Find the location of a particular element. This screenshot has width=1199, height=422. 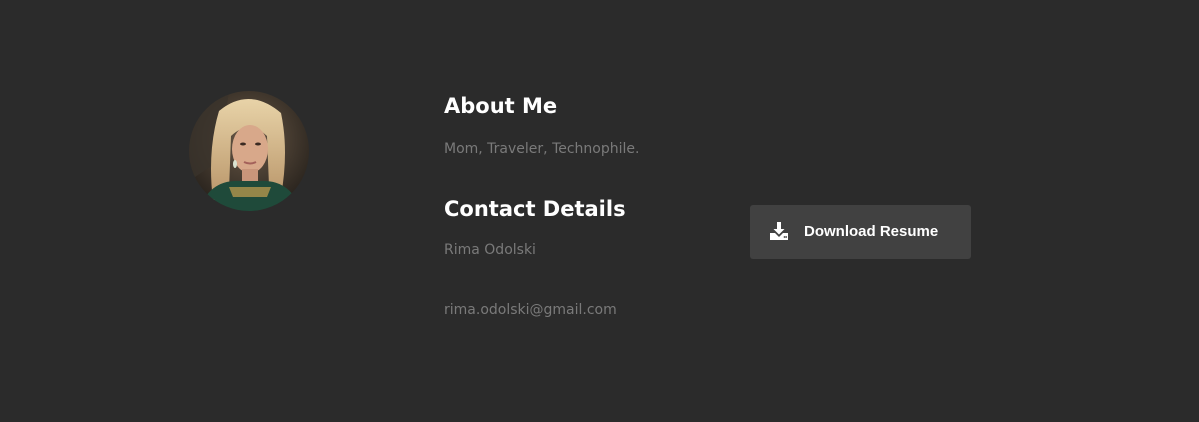

contact-heading: Contact Details is located at coordinates (535, 209).